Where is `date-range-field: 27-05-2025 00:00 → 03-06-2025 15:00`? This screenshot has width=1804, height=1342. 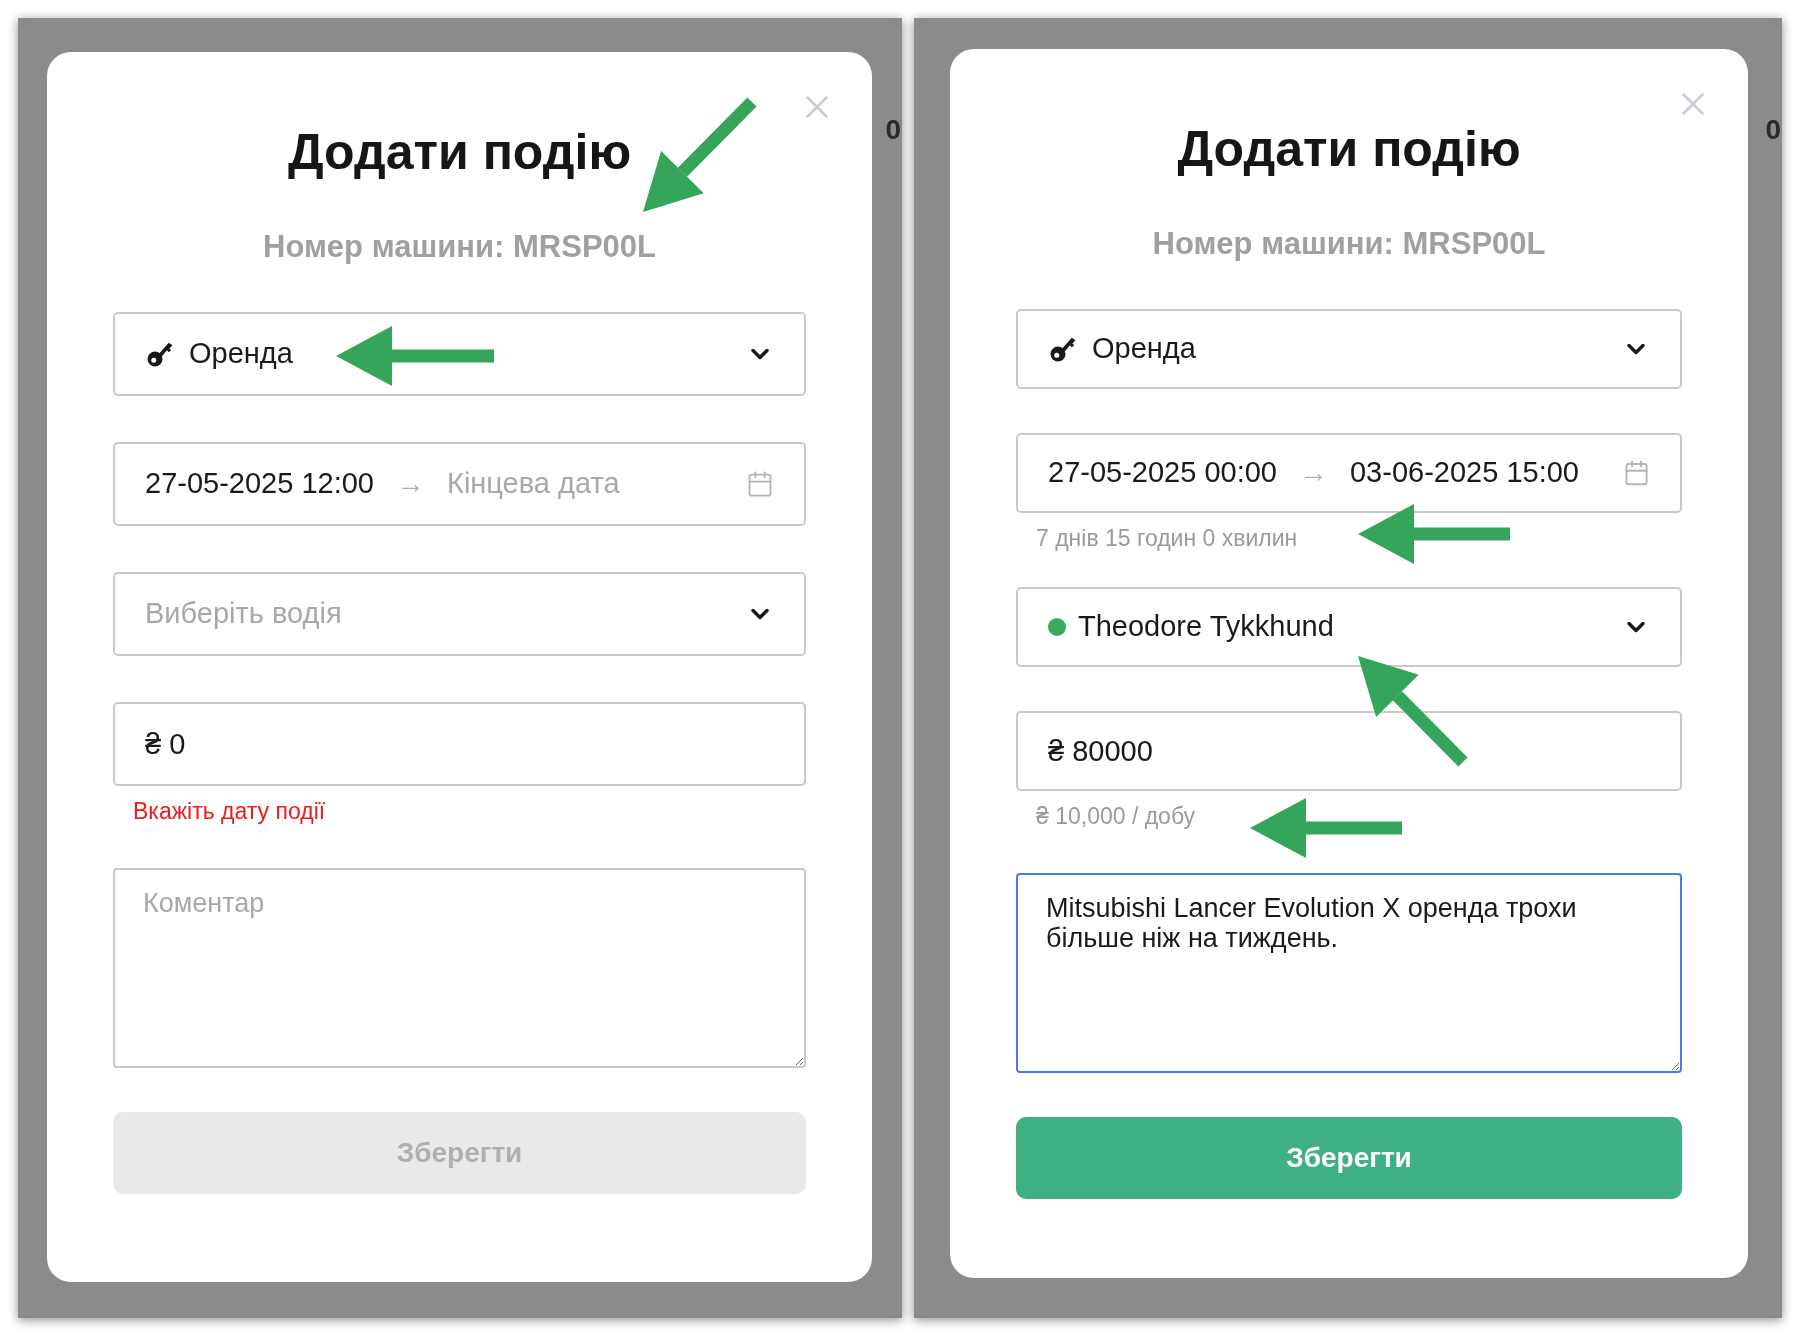 date-range-field: 27-05-2025 00:00 → 03-06-2025 15:00 is located at coordinates (1349, 473).